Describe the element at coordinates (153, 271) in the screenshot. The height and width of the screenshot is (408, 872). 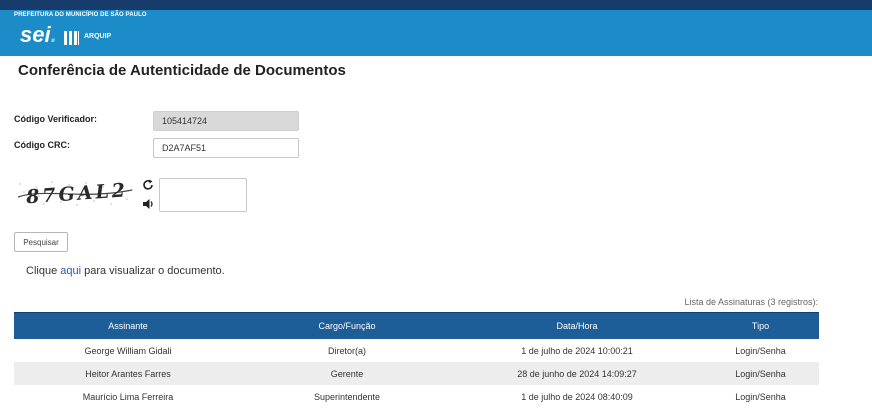
I see `view-document-suffix: para visualizar o documento.` at that location.